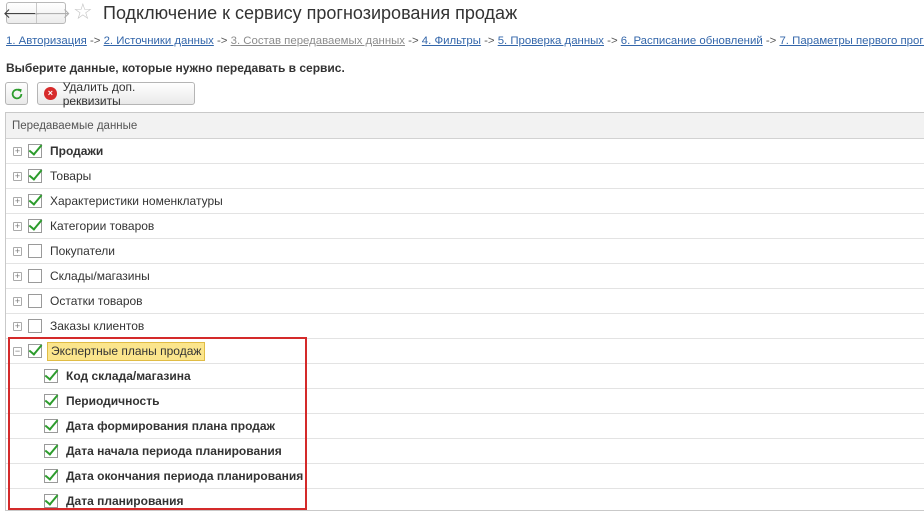 Image resolution: width=924 pixels, height=511 pixels. I want to click on row-label: Заказы клиентов, so click(97, 326).